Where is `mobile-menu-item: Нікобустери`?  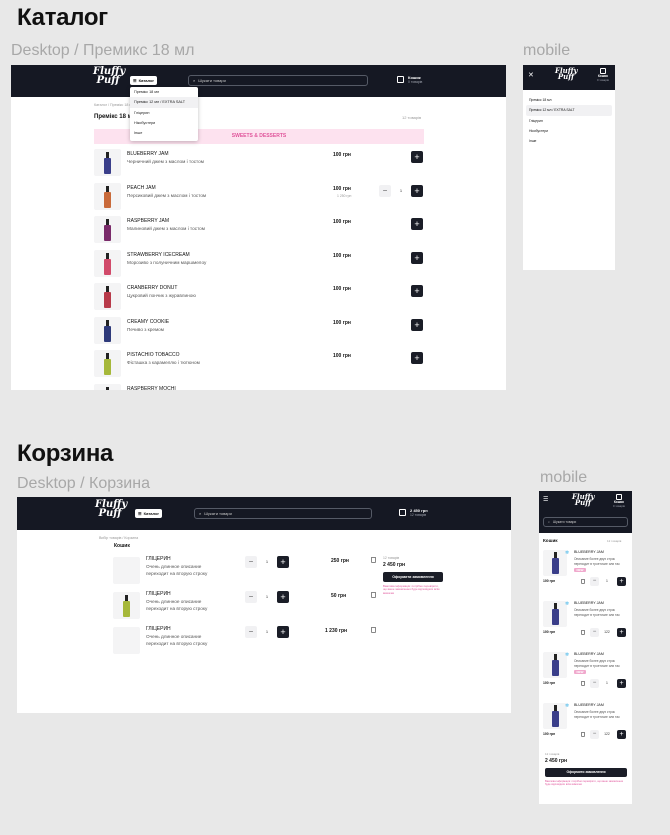 mobile-menu-item: Нікобустери is located at coordinates (569, 131).